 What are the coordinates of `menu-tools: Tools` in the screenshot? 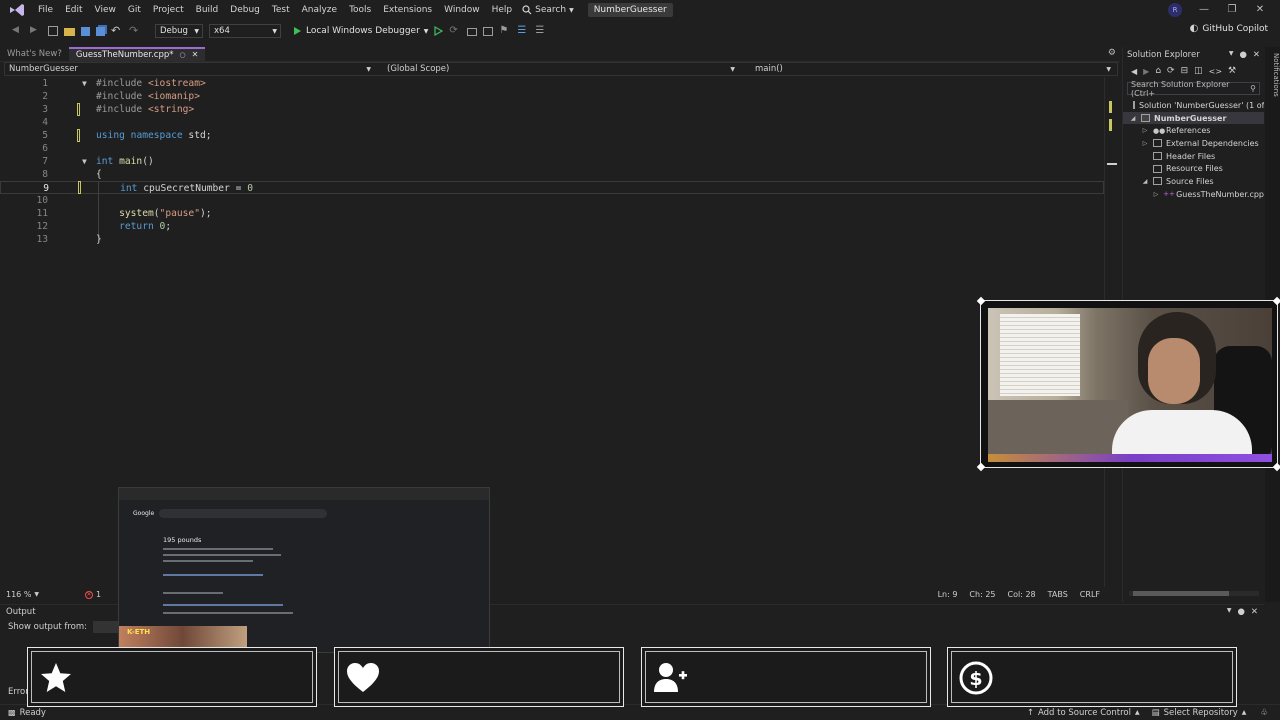 It's located at (360, 10).